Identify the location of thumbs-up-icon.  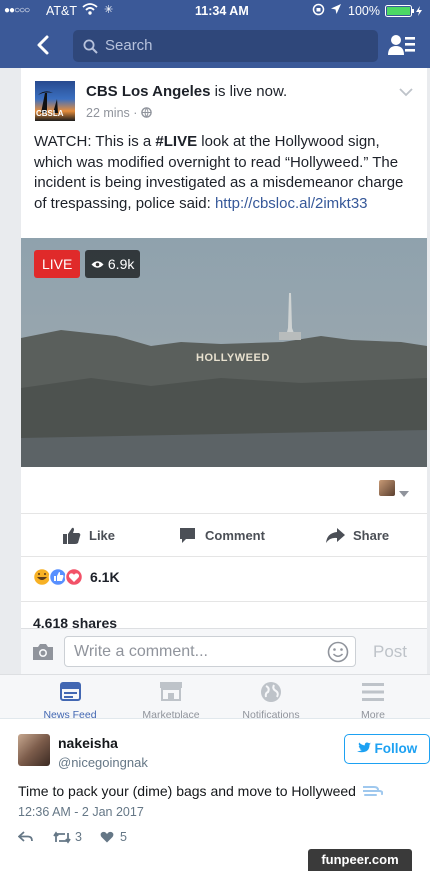
(72, 535).